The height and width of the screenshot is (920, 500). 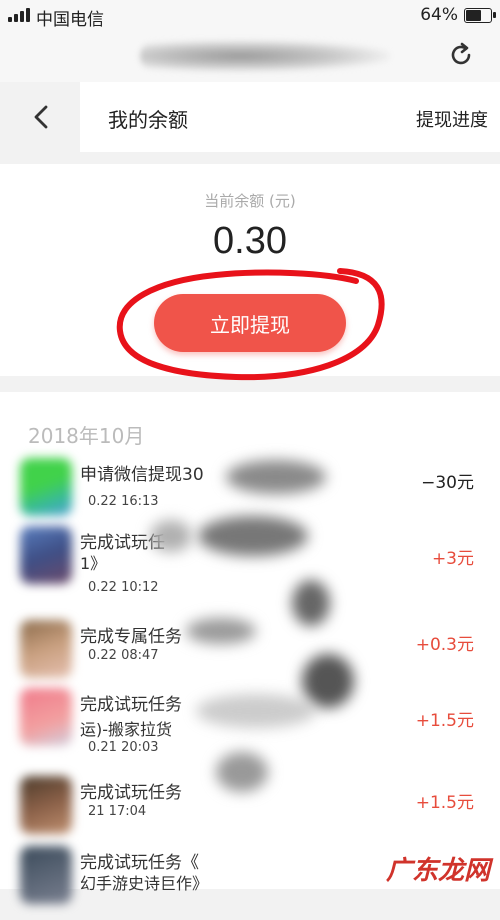 I want to click on page-title: 我的余额, so click(x=148, y=120).